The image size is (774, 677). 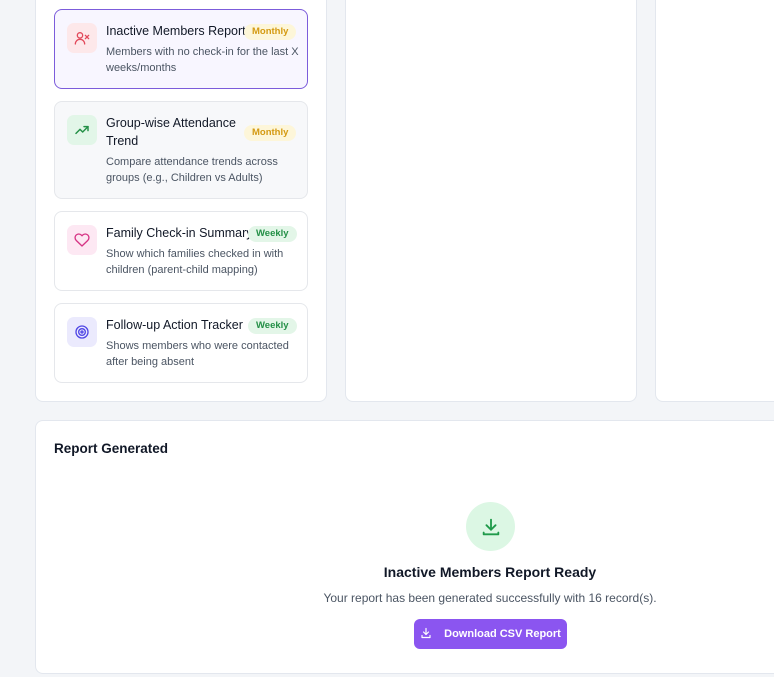 What do you see at coordinates (82, 332) in the screenshot?
I see `target-icon` at bounding box center [82, 332].